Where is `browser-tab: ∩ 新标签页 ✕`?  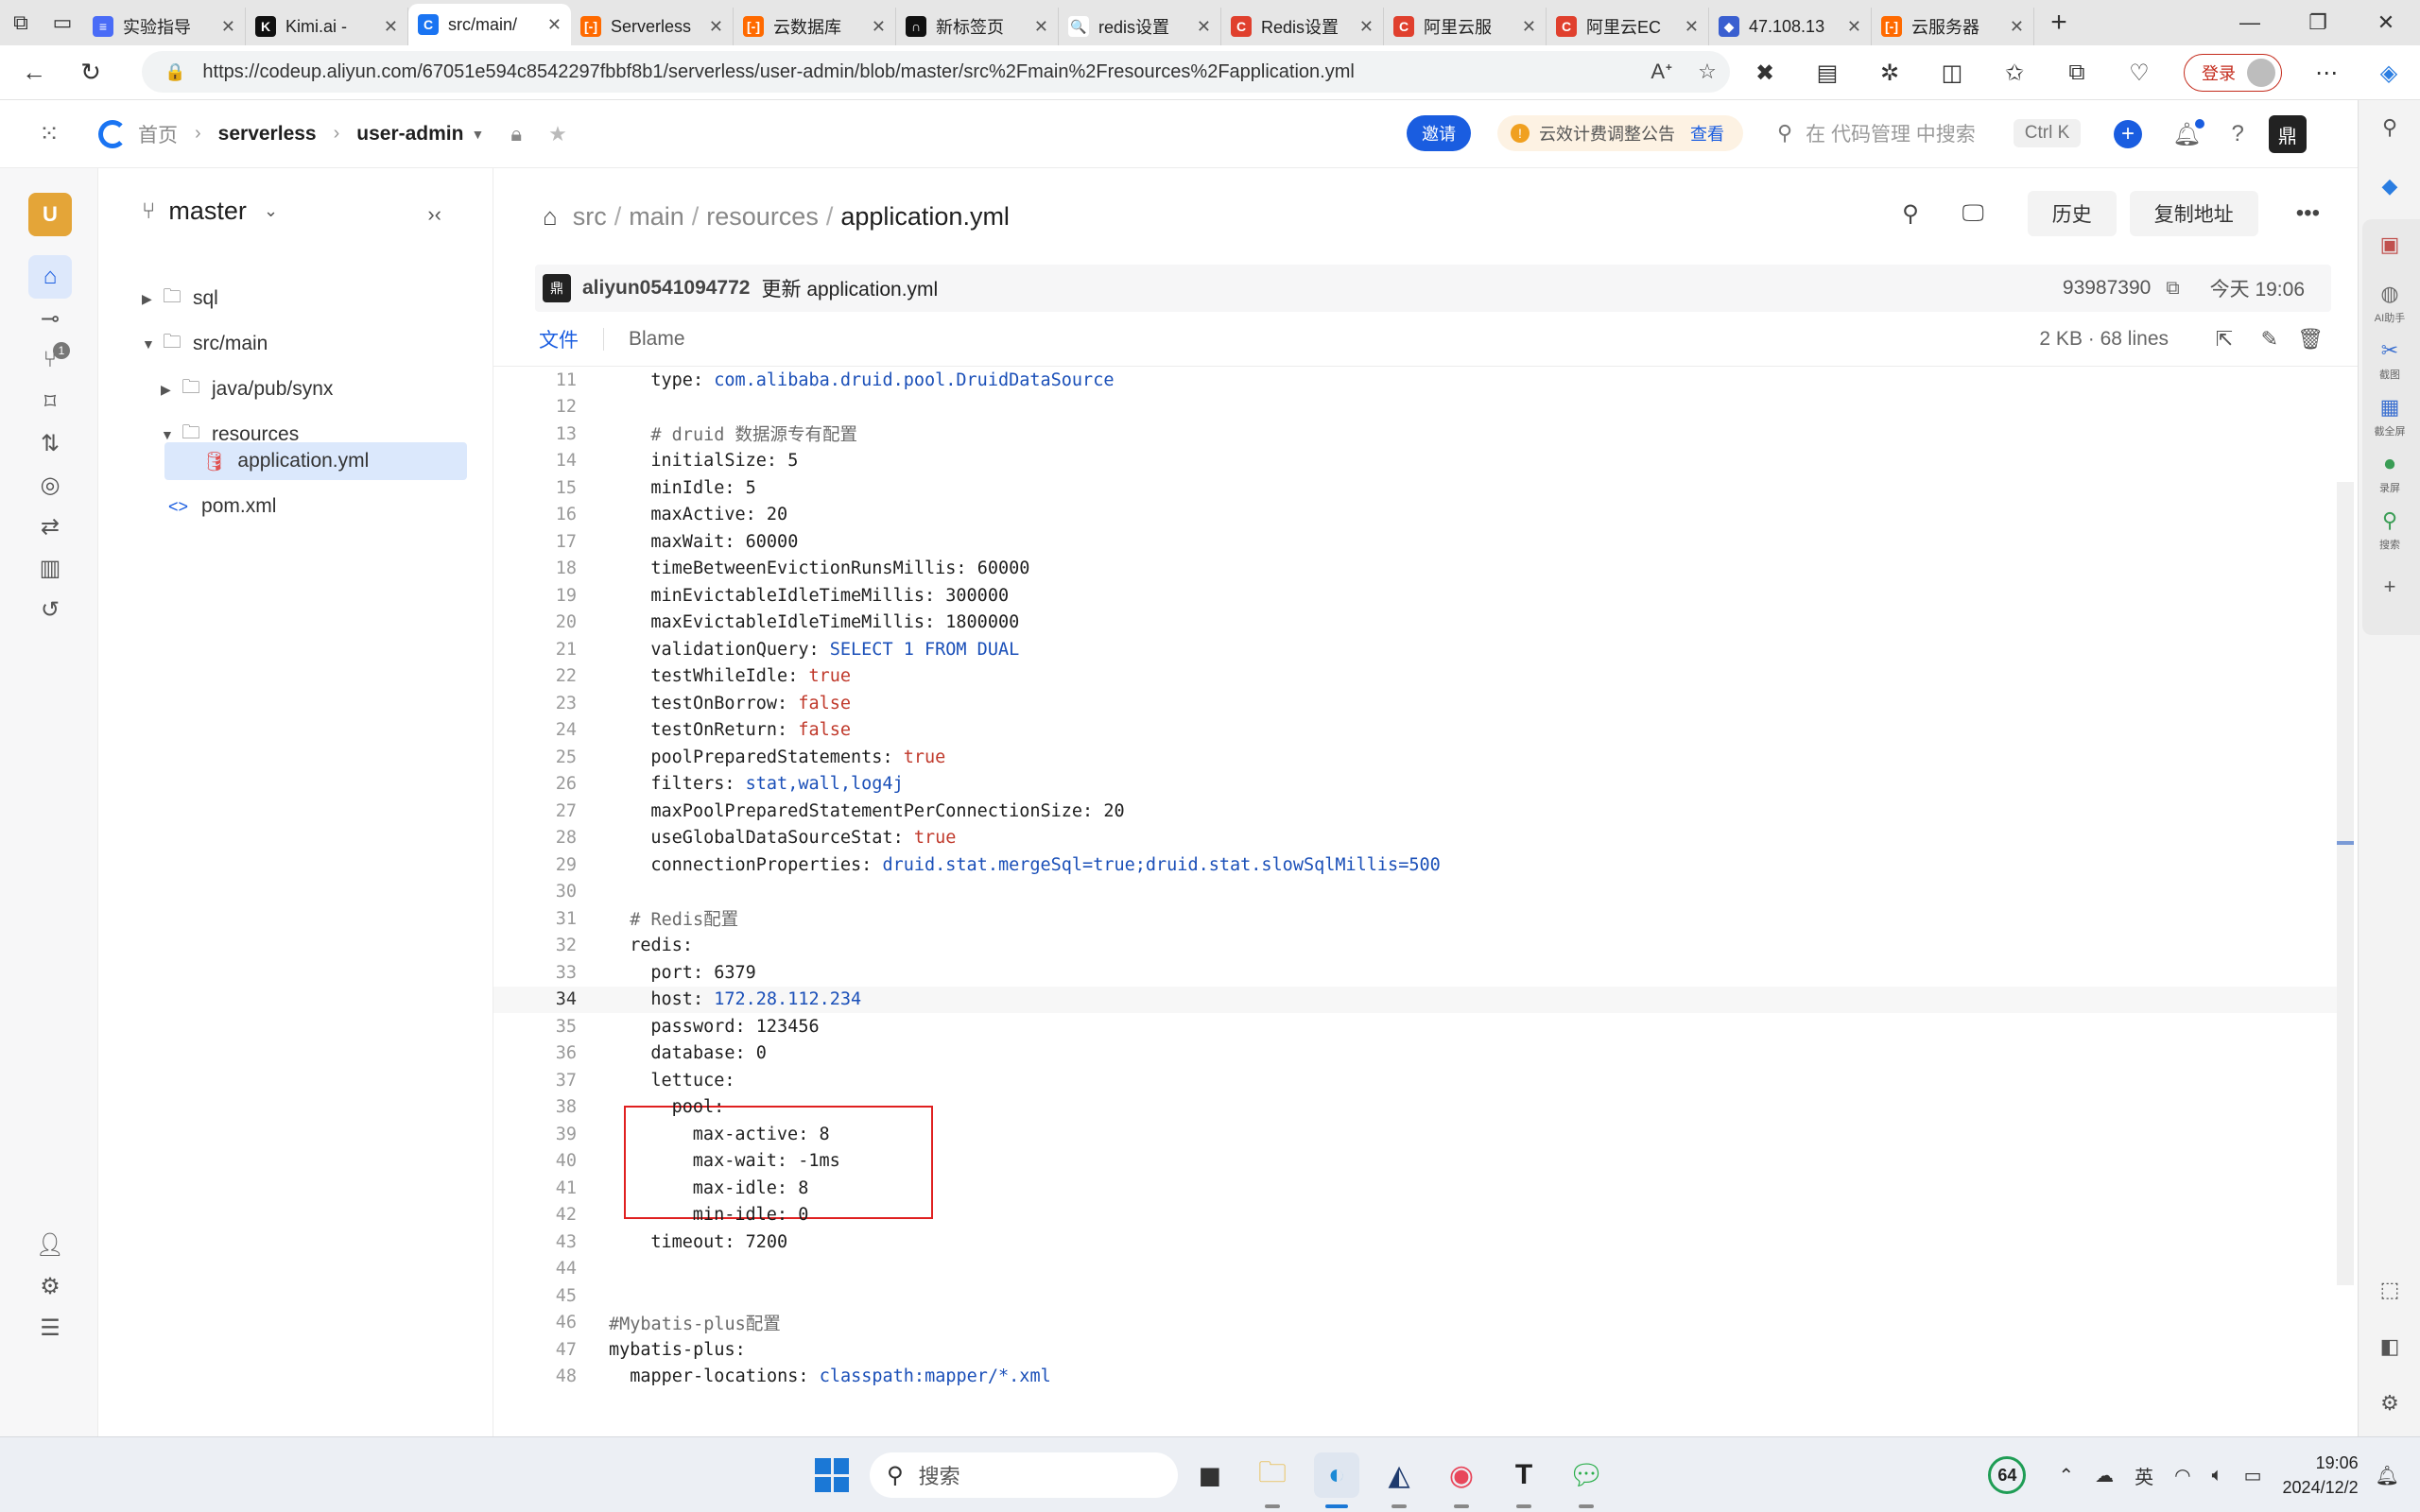 browser-tab: ∩ 新标签页 ✕ is located at coordinates (977, 26).